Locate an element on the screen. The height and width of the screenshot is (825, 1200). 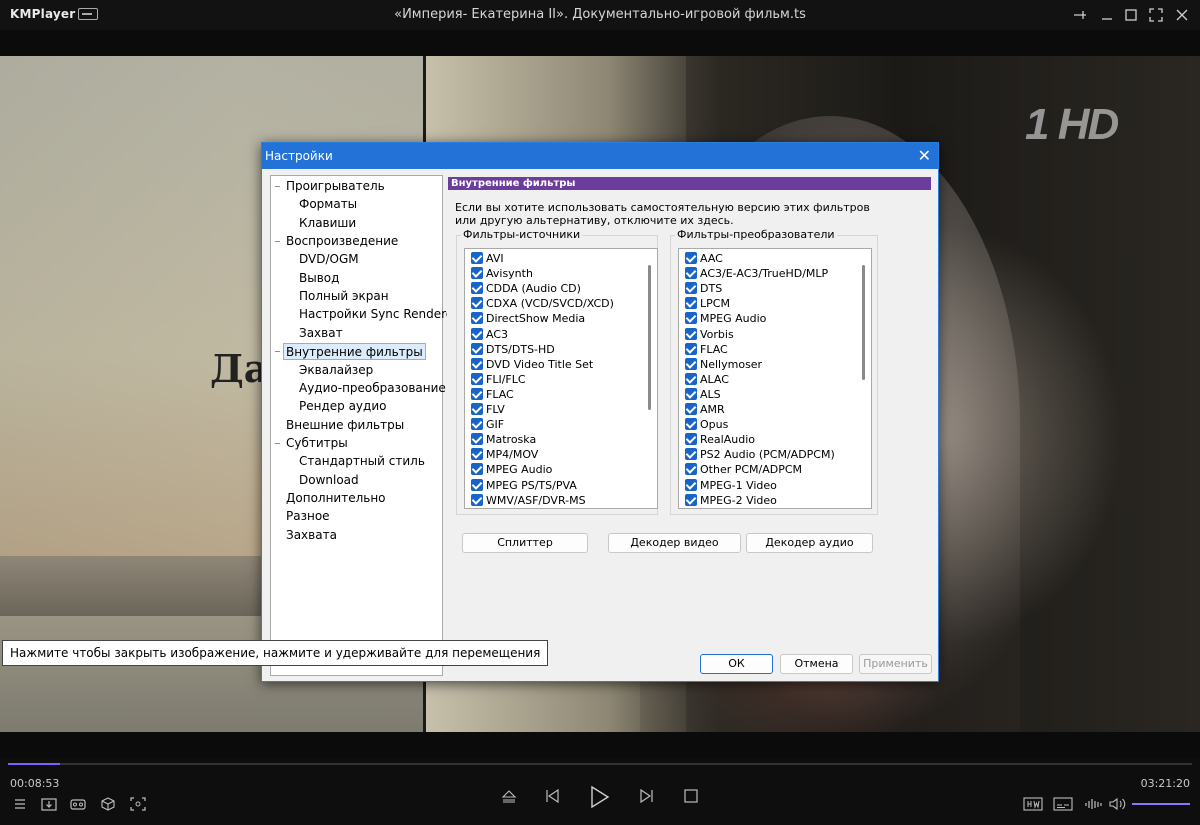
filter-list-item: AMR is located at coordinates (705, 409).